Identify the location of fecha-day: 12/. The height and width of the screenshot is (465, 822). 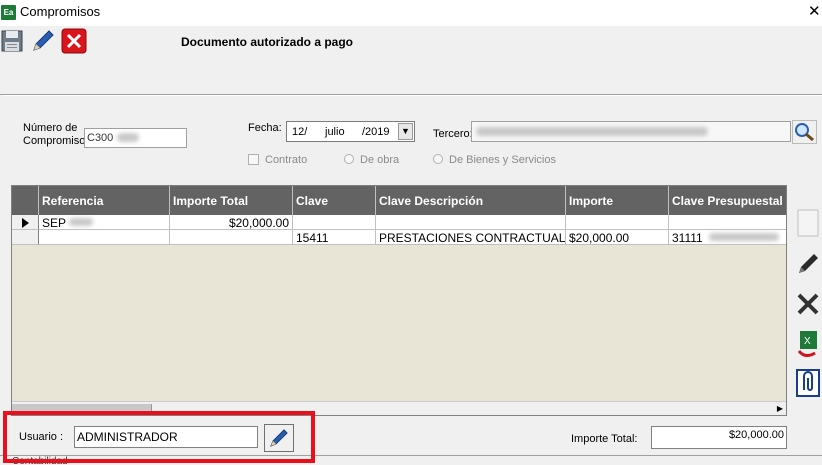
(300, 132).